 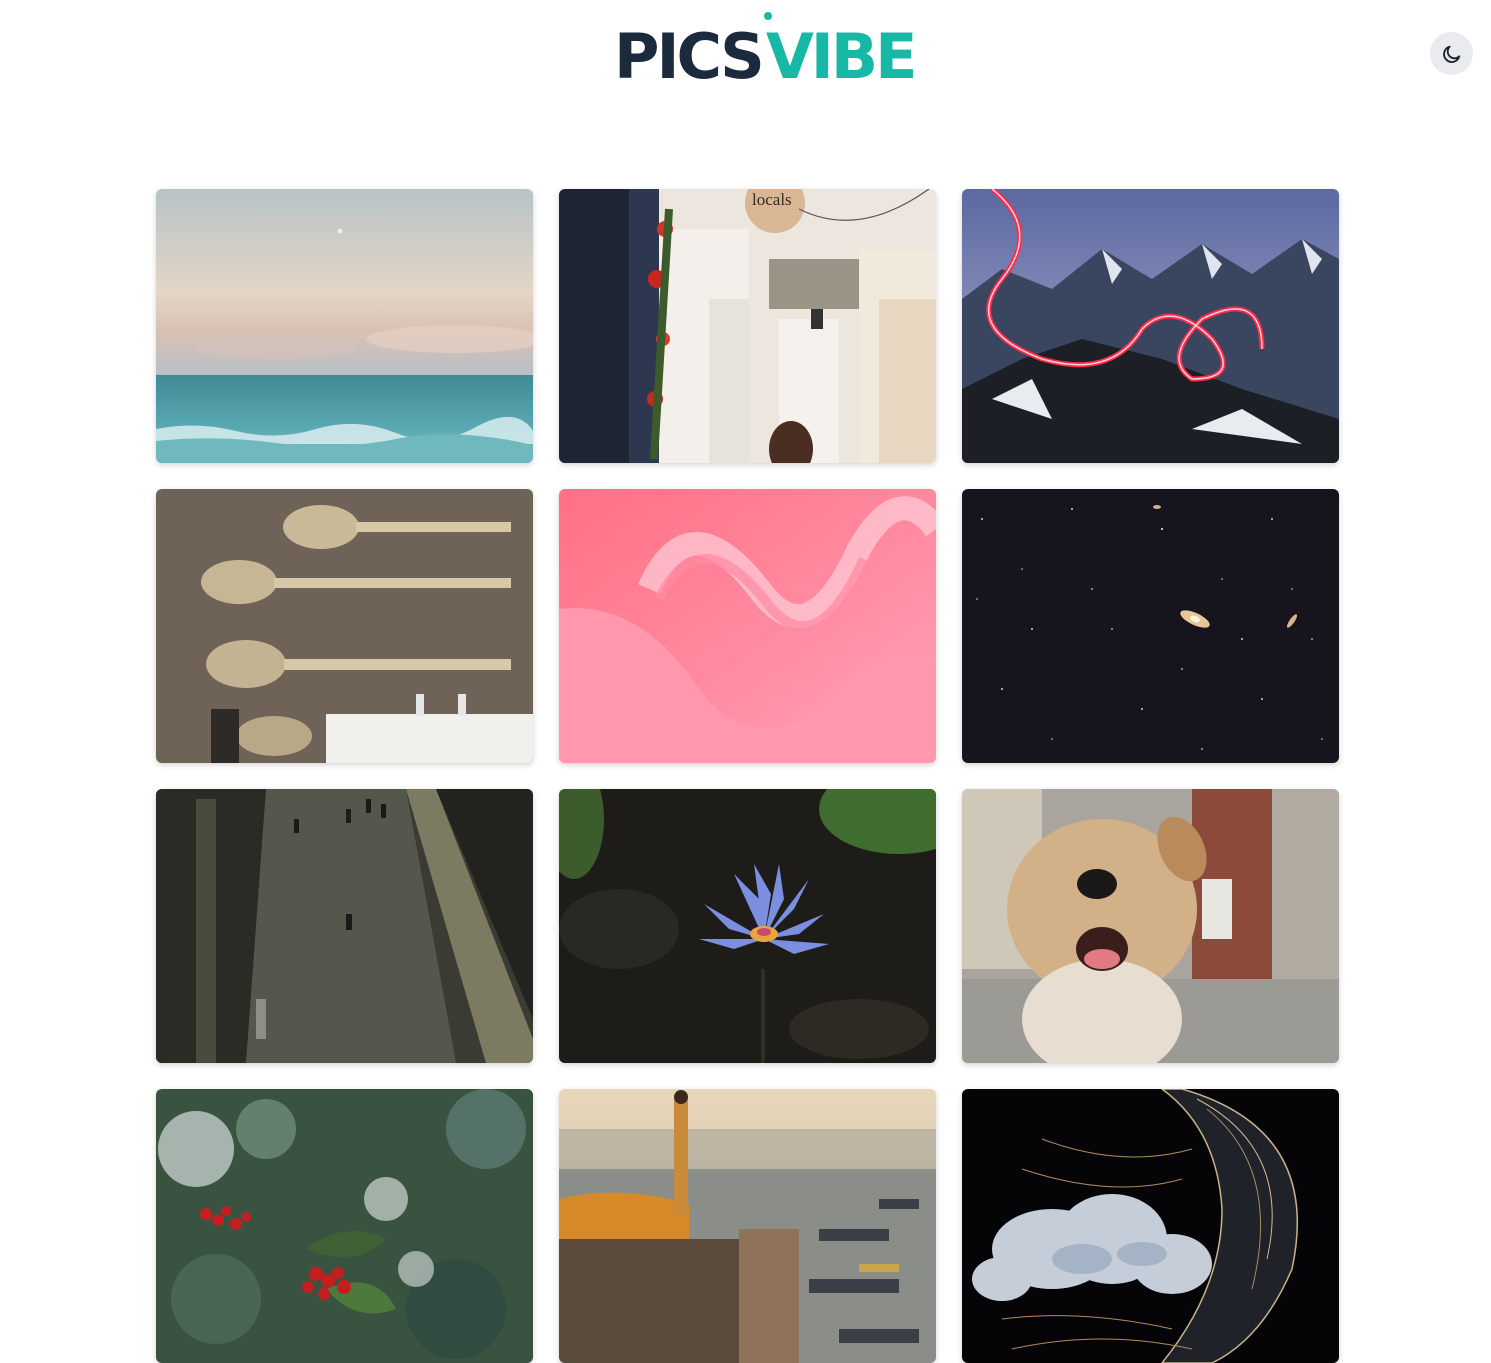 I want to click on river-ghats-boats-photo, so click(x=747, y=1226).